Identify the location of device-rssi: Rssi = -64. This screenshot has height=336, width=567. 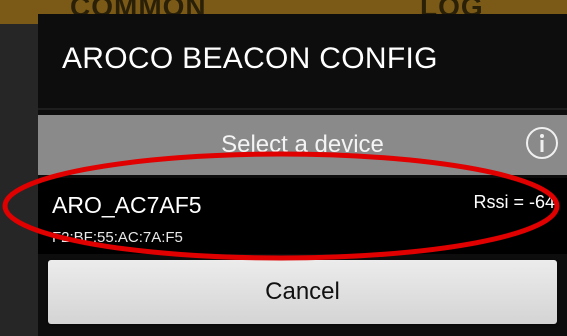
(514, 202).